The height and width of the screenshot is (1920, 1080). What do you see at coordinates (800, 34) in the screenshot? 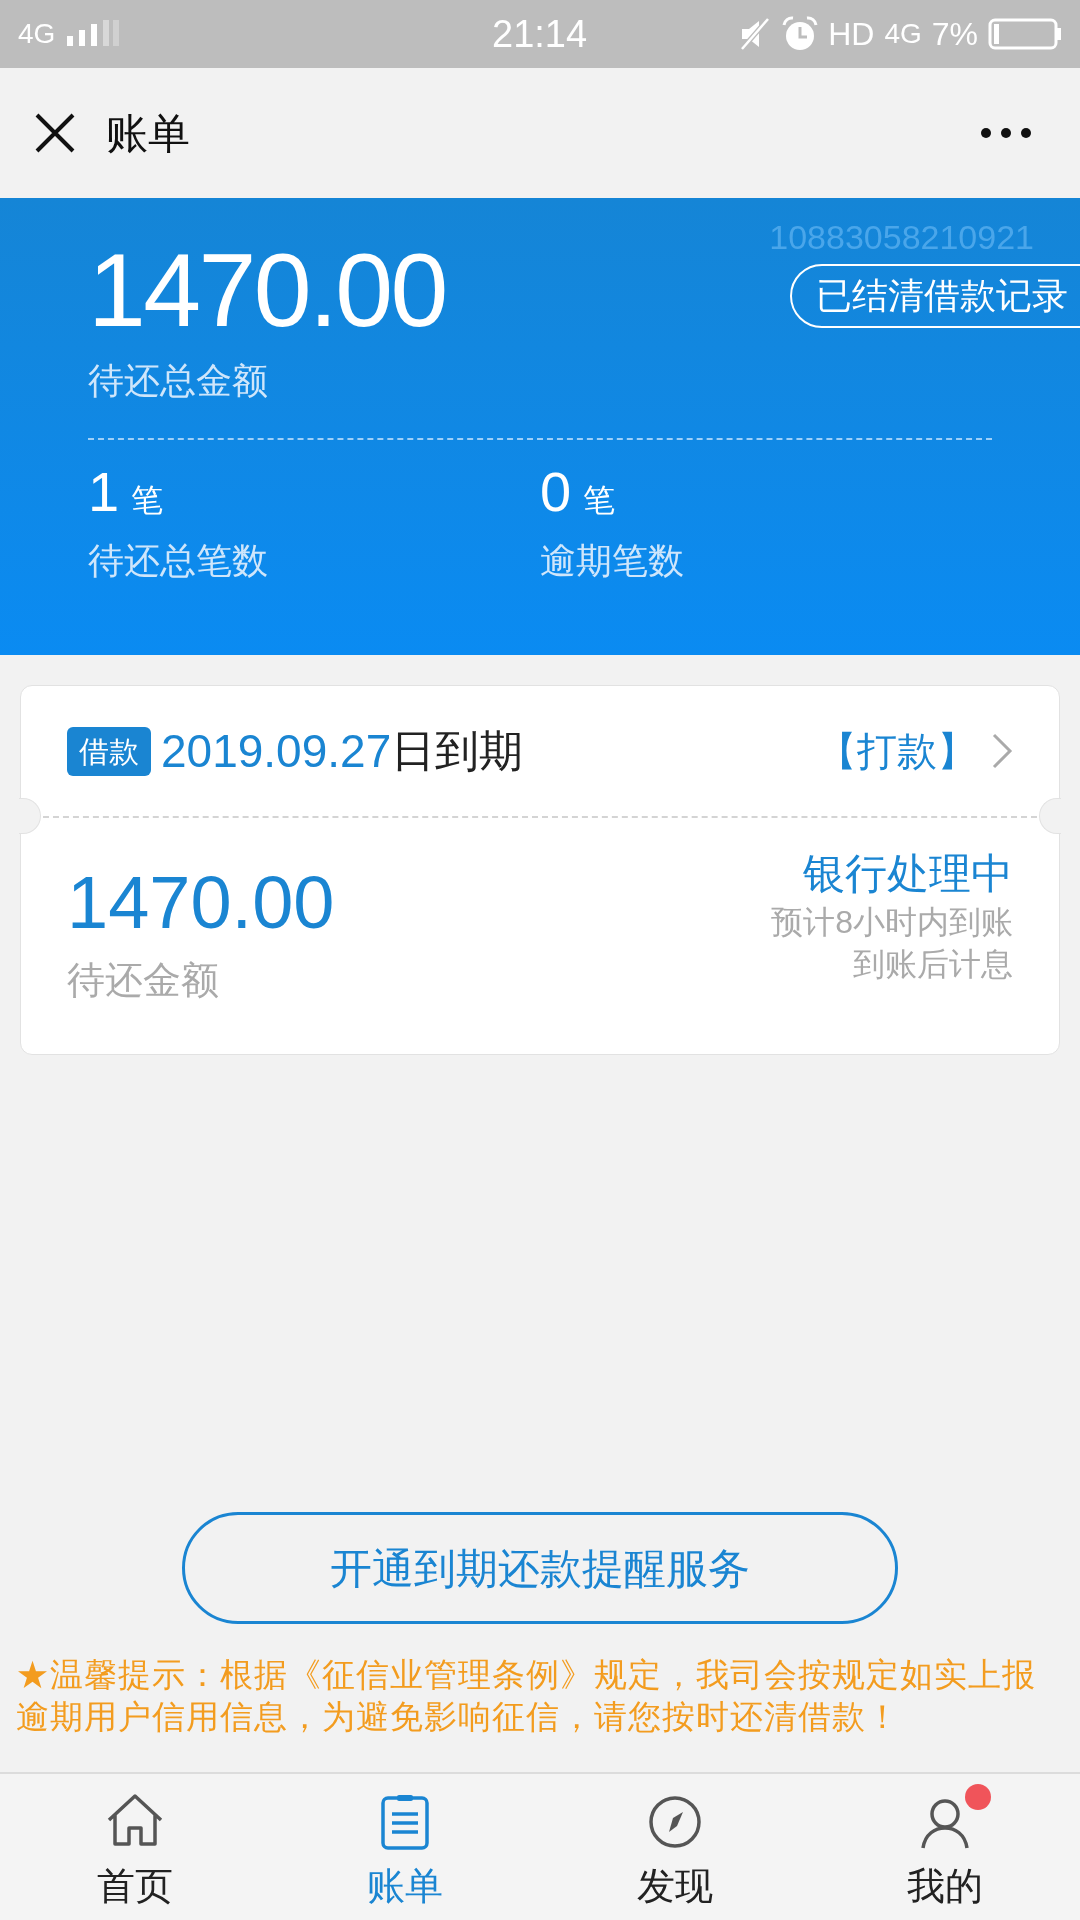
I see `alarm-icon` at bounding box center [800, 34].